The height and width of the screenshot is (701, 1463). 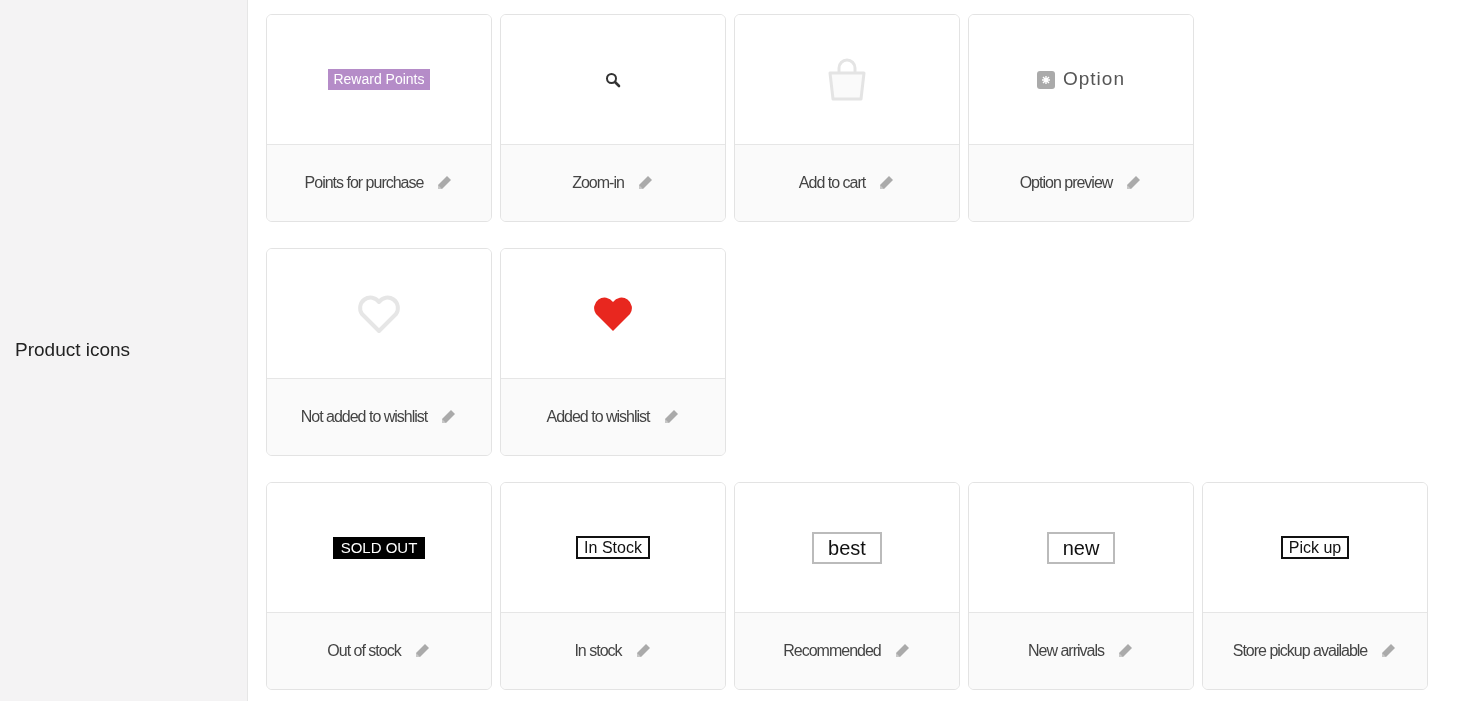 I want to click on section-label: Product icons, so click(x=73, y=350).